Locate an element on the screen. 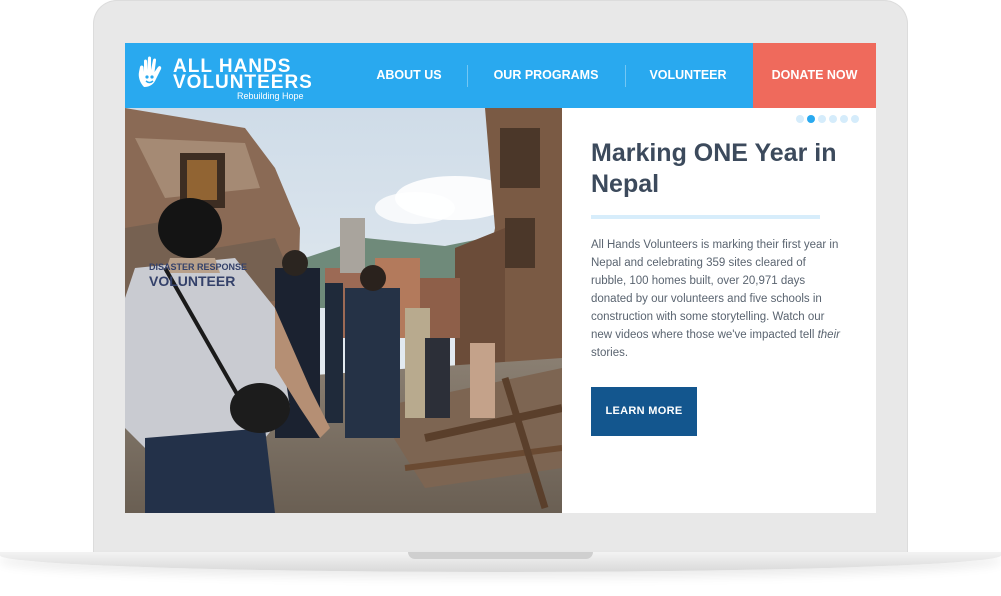  nav-our-programs: OUR PROGRAMS is located at coordinates (546, 75).